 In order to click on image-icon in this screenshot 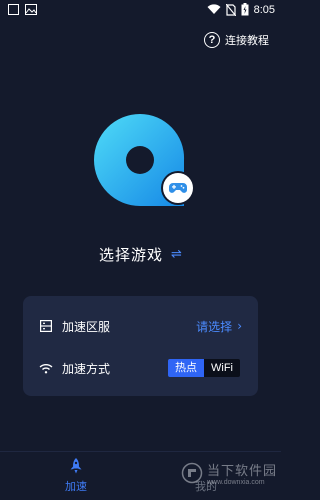, I will do `click(31, 9)`.